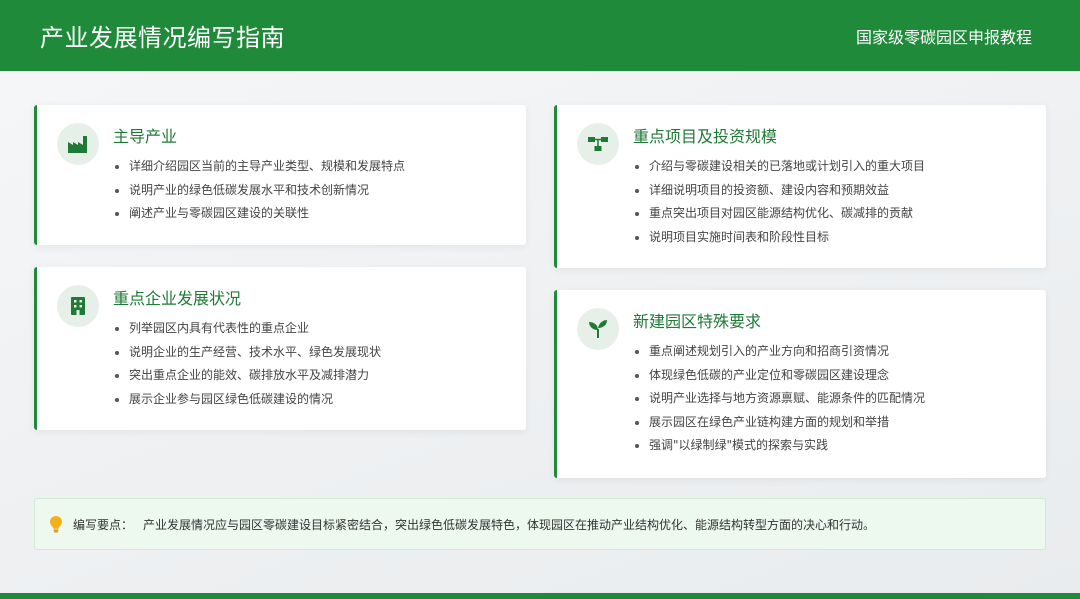  I want to click on card-title: 重点企业发展状况, so click(177, 298).